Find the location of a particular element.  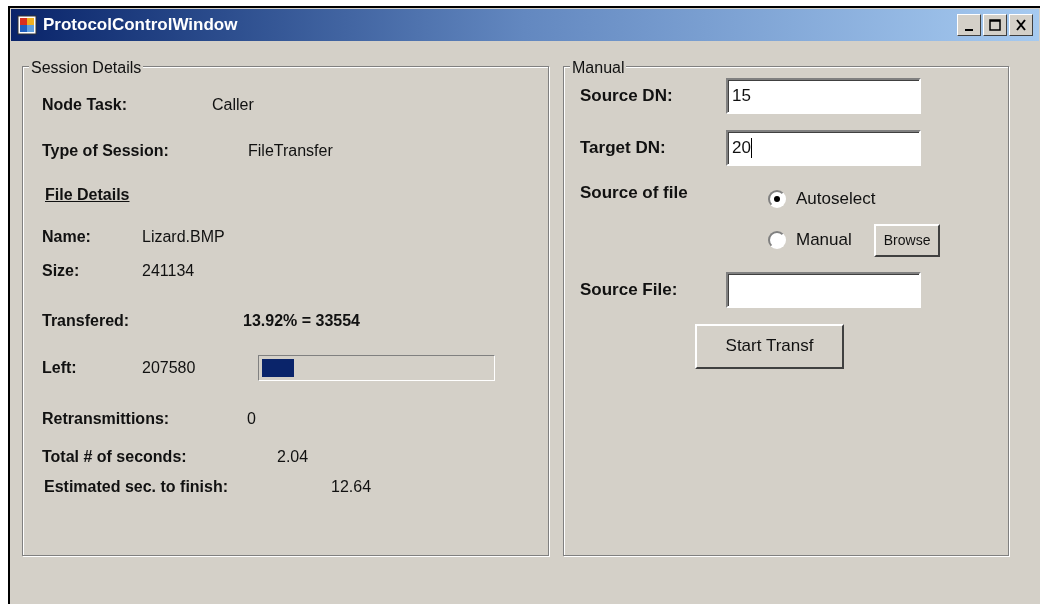

field-value: FileTransfer is located at coordinates (290, 151).